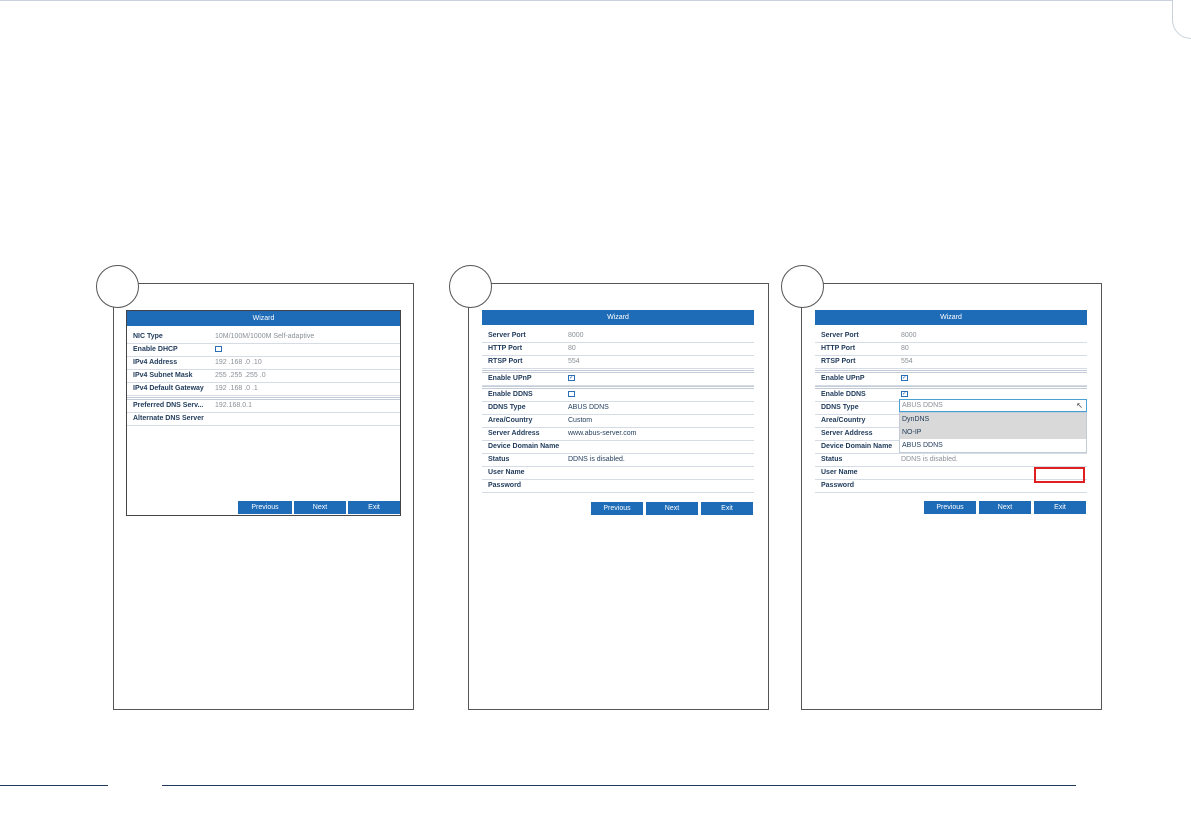  I want to click on ddns-type-options: DynDNS NO-IP ABUS DDNS, so click(993, 432).